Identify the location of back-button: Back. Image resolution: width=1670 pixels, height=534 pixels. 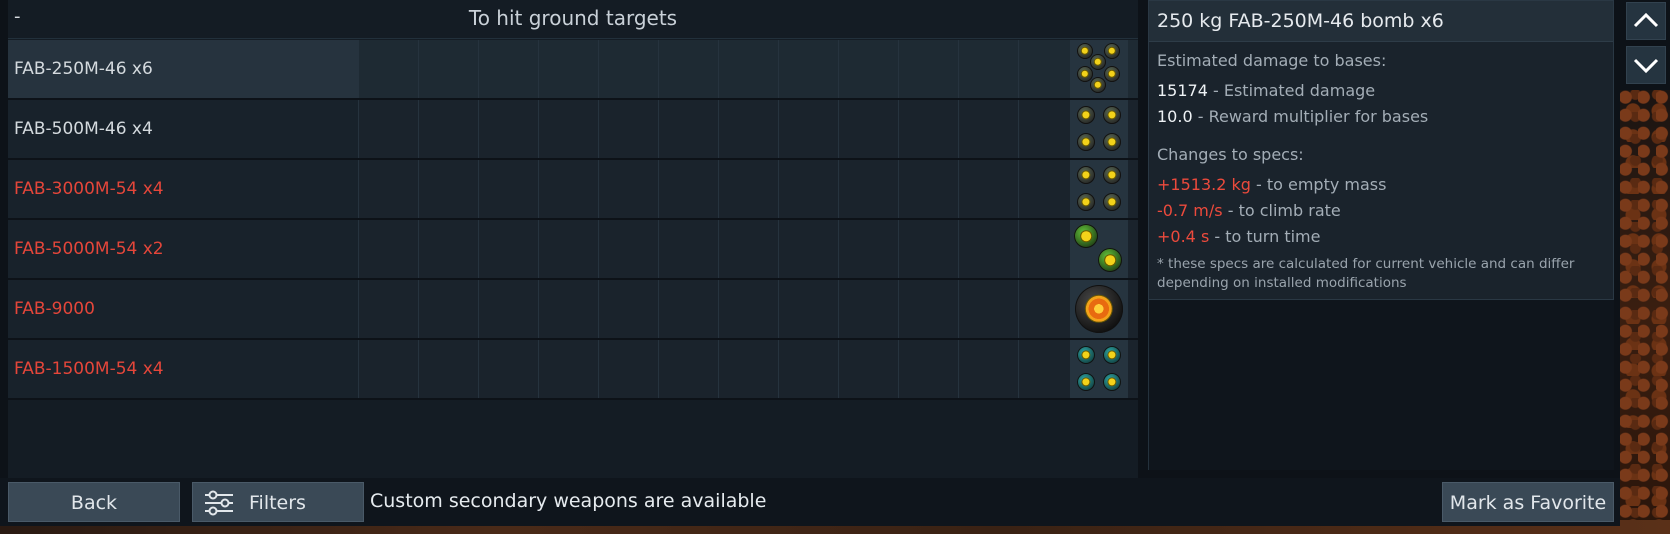
(94, 502).